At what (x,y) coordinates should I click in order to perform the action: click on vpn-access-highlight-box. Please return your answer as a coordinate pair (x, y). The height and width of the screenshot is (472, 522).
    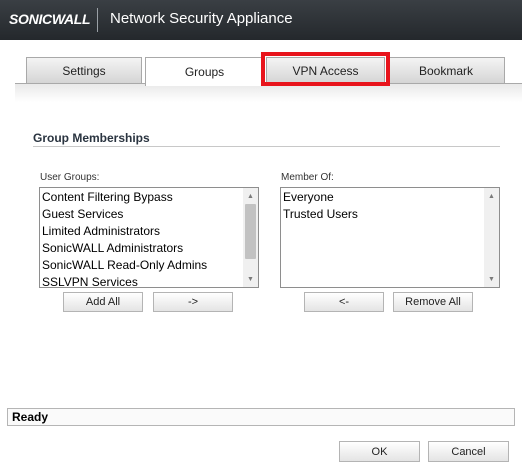
    Looking at the image, I should click on (325, 69).